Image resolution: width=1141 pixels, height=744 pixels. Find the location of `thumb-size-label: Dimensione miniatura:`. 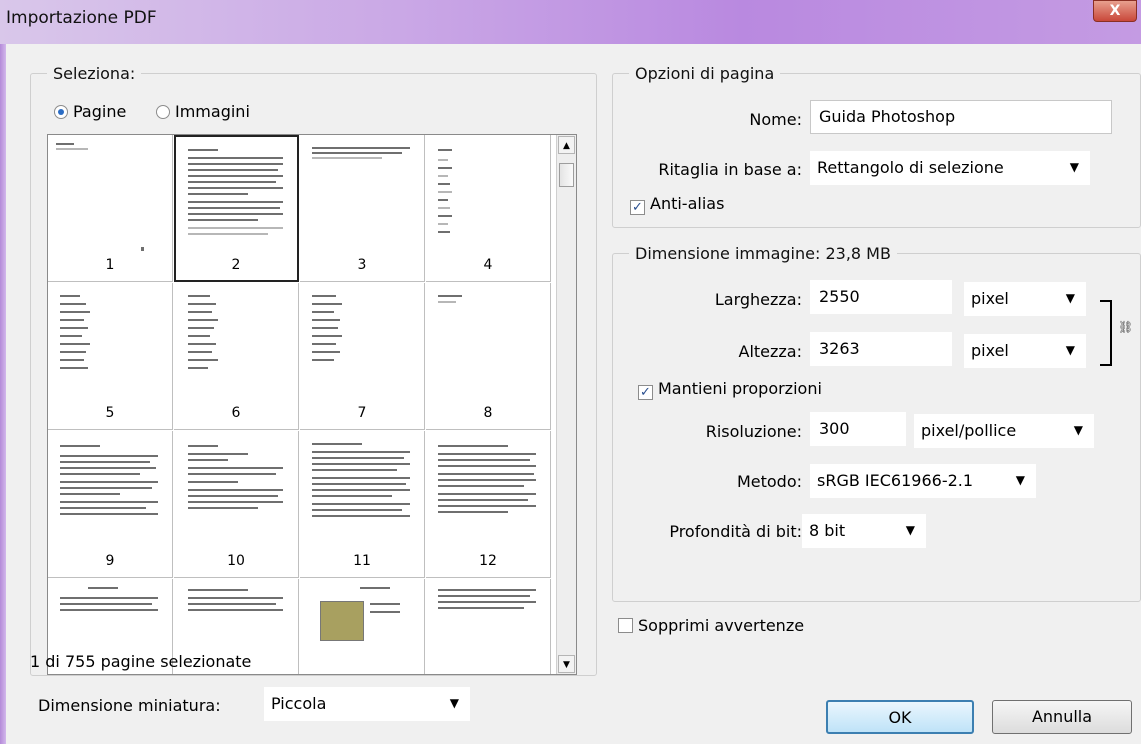

thumb-size-label: Dimensione miniatura: is located at coordinates (129, 705).